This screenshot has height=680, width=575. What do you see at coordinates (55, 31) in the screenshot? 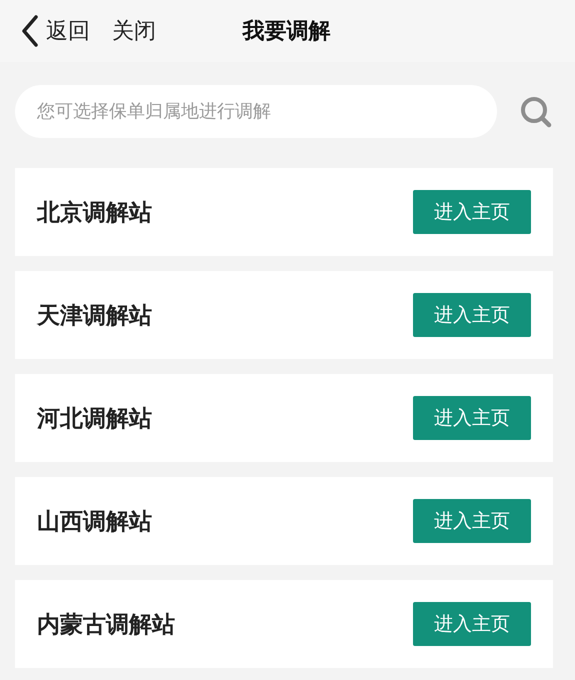
I see `back-button: 返回` at bounding box center [55, 31].